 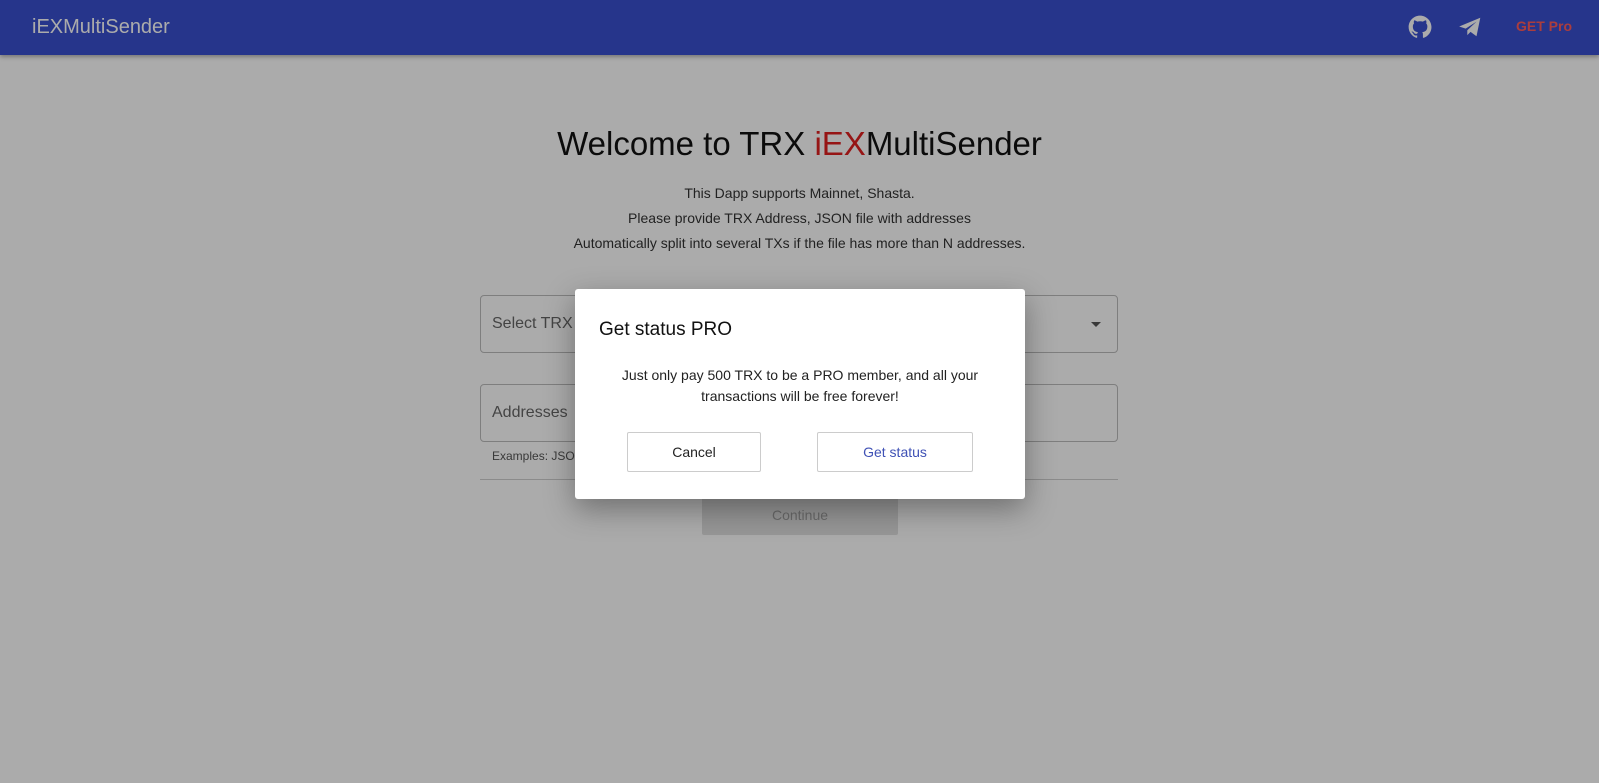 What do you see at coordinates (895, 452) in the screenshot?
I see `get-status-button: Get status` at bounding box center [895, 452].